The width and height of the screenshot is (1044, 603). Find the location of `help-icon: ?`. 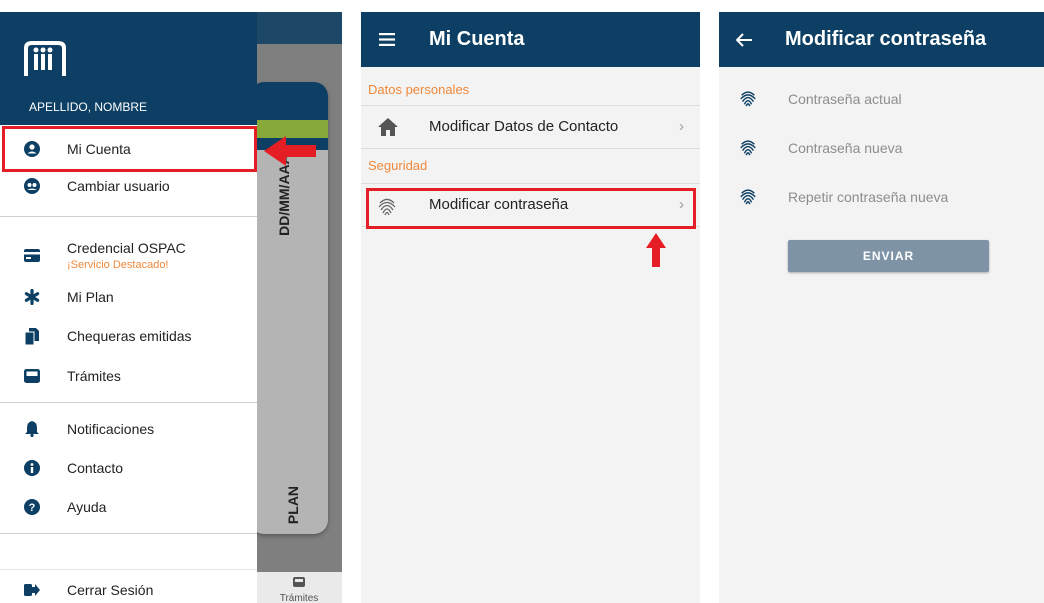

help-icon: ? is located at coordinates (32, 507).